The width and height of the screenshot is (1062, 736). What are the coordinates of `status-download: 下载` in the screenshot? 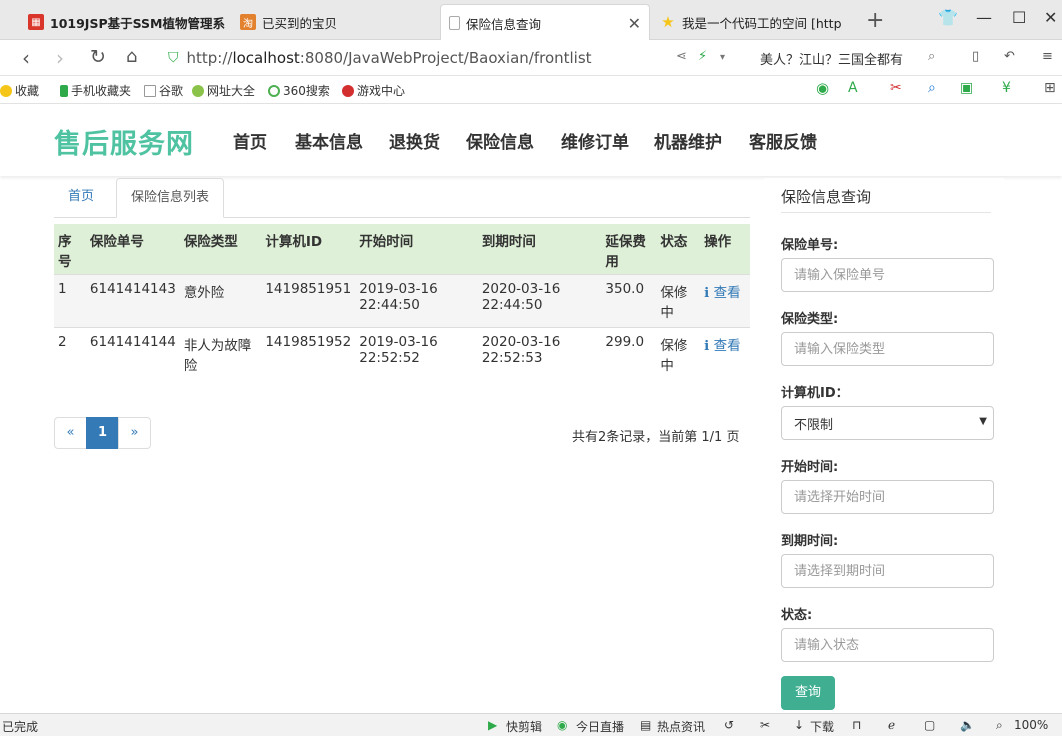 It's located at (822, 726).